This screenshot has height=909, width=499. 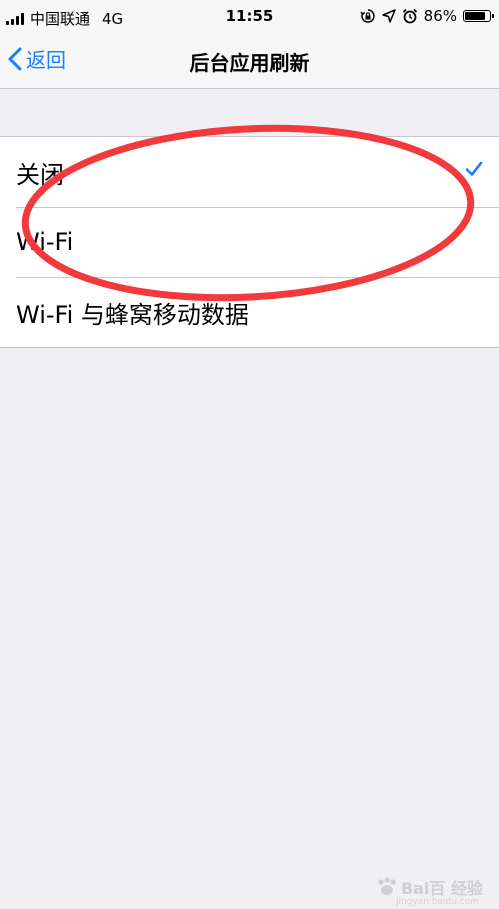 I want to click on battery-level, so click(x=475, y=16).